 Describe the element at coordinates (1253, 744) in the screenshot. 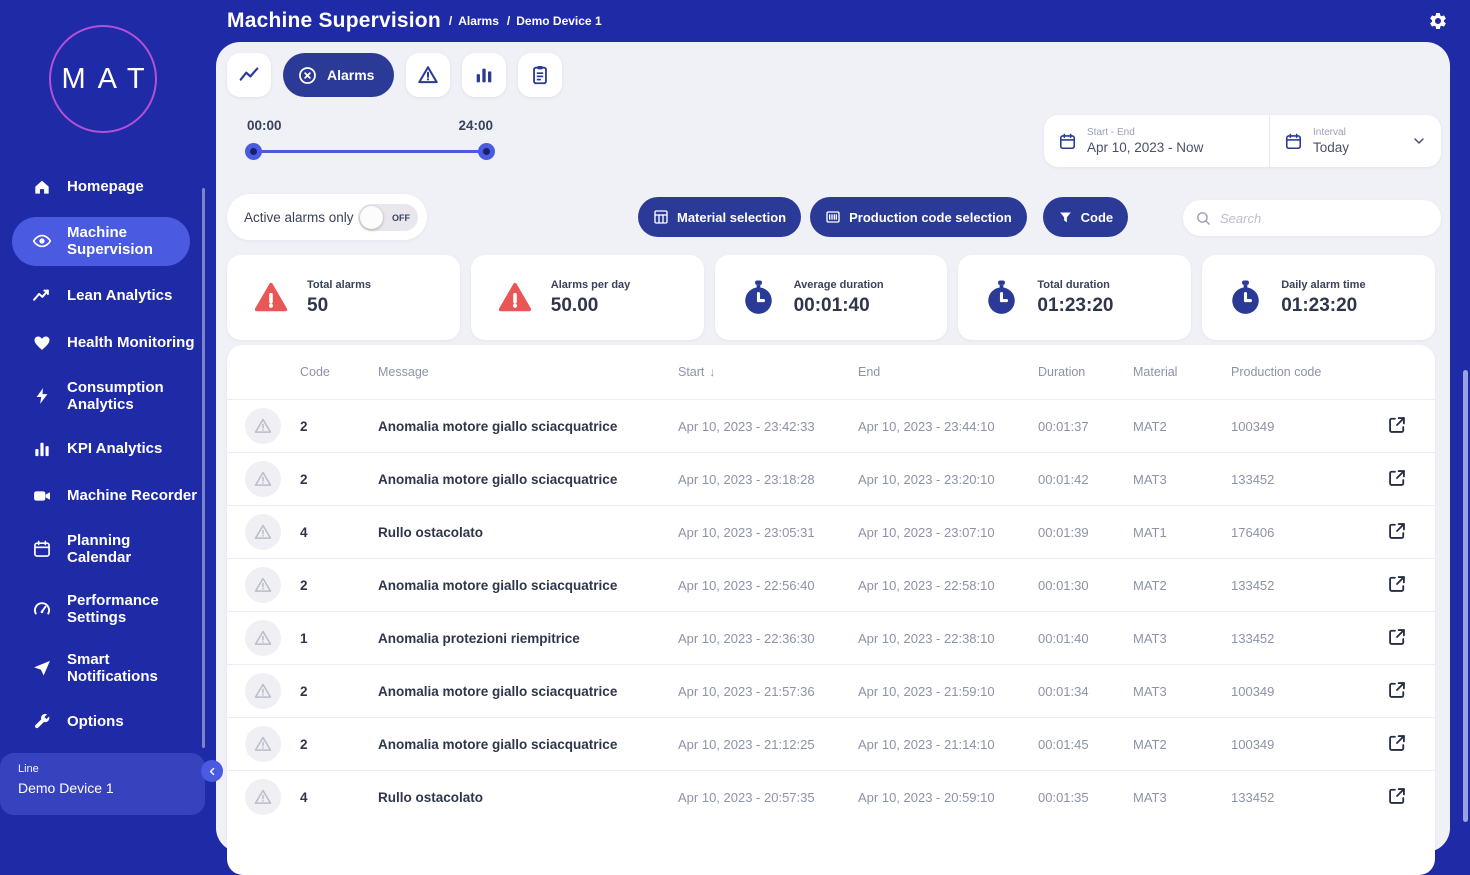

I see `cell-production-code: 100349` at that location.